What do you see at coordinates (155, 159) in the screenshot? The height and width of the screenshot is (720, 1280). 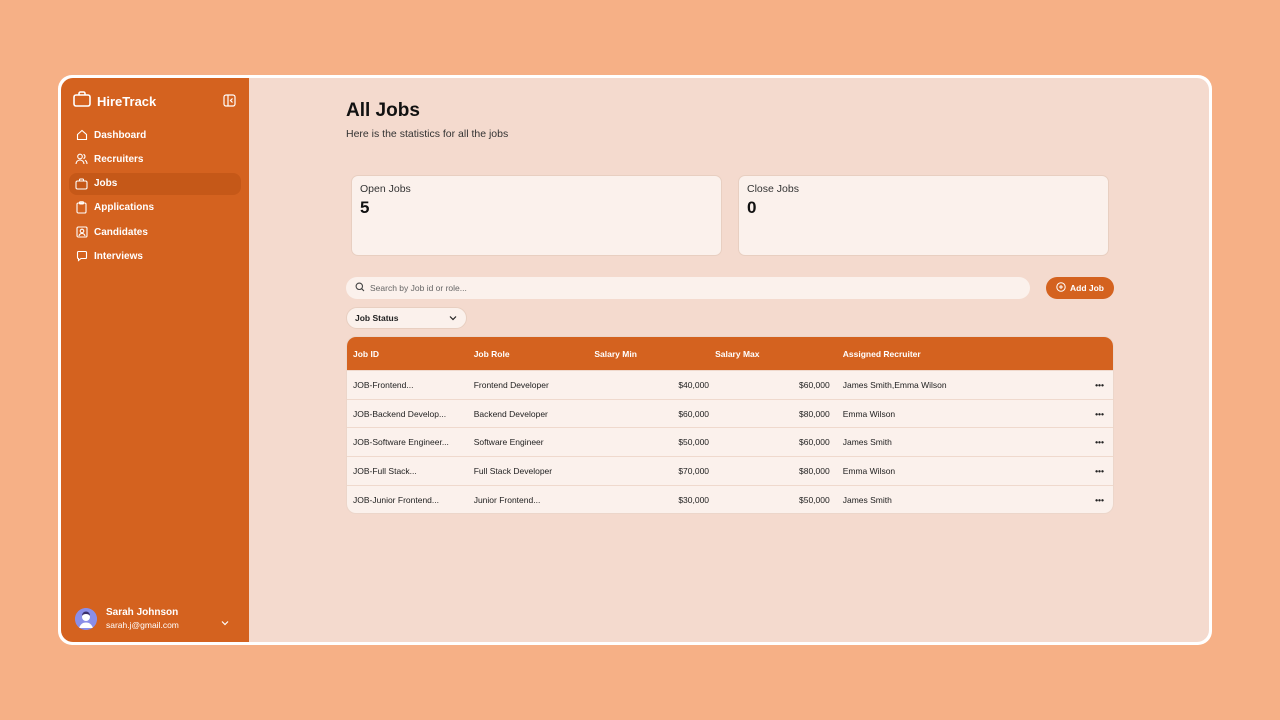 I see `sidebar-item-recruiters: Recruiters` at bounding box center [155, 159].